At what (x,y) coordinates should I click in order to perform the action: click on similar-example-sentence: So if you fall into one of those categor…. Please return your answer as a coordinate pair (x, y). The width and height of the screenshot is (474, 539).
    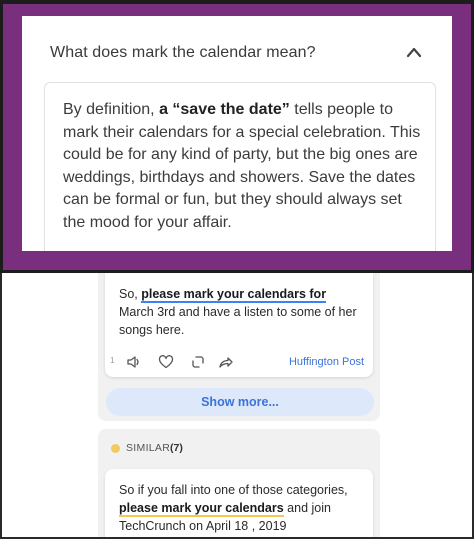
    Looking at the image, I should click on (241, 508).